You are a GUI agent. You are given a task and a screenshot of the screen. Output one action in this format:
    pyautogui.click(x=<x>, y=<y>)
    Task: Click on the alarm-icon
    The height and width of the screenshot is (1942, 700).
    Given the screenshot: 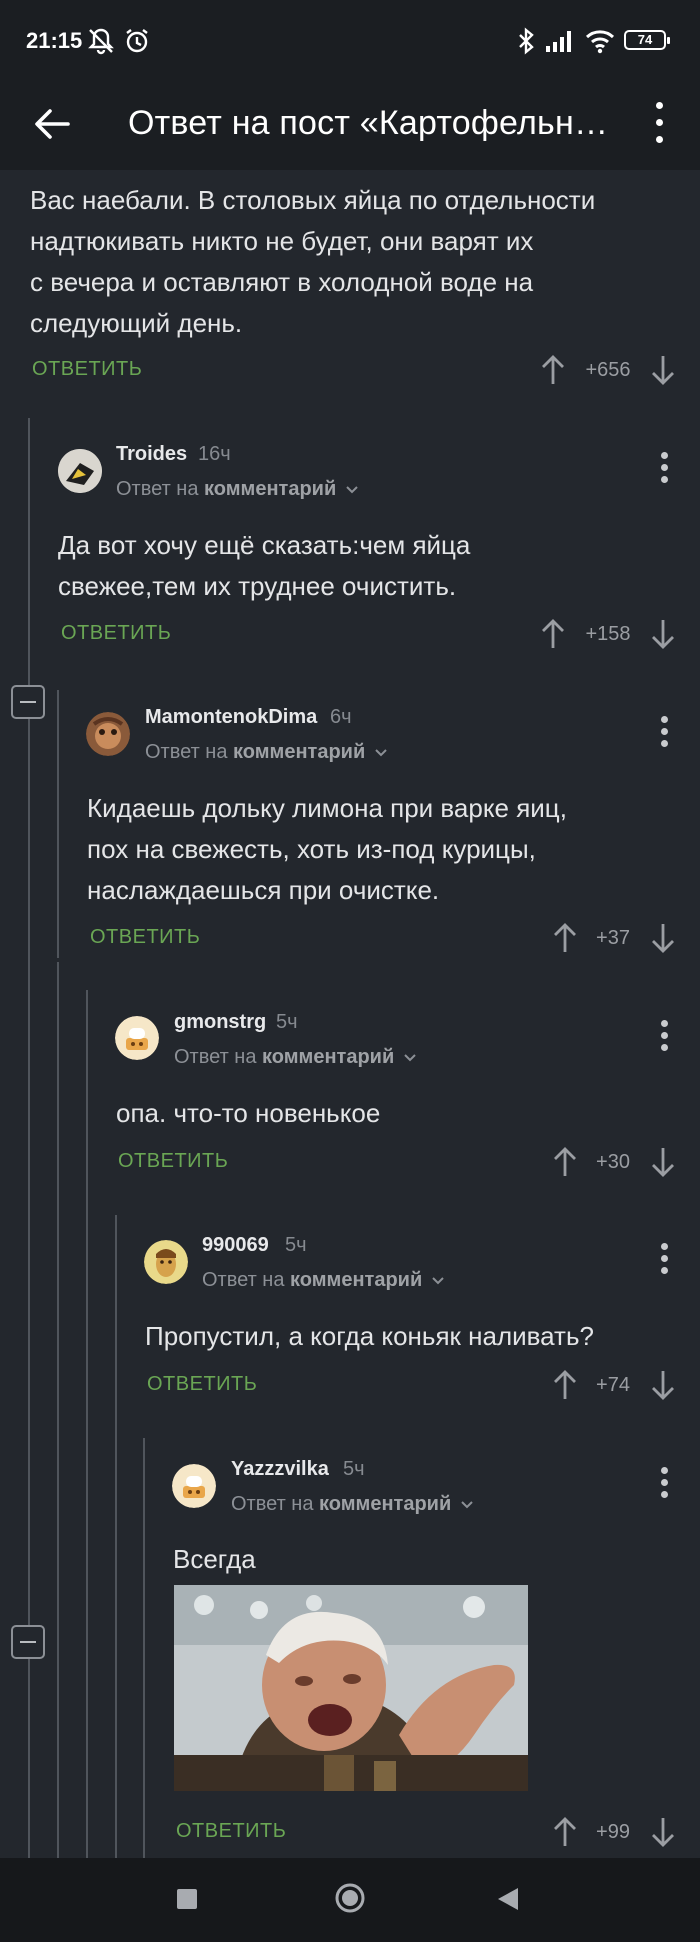 What is the action you would take?
    pyautogui.click(x=137, y=41)
    